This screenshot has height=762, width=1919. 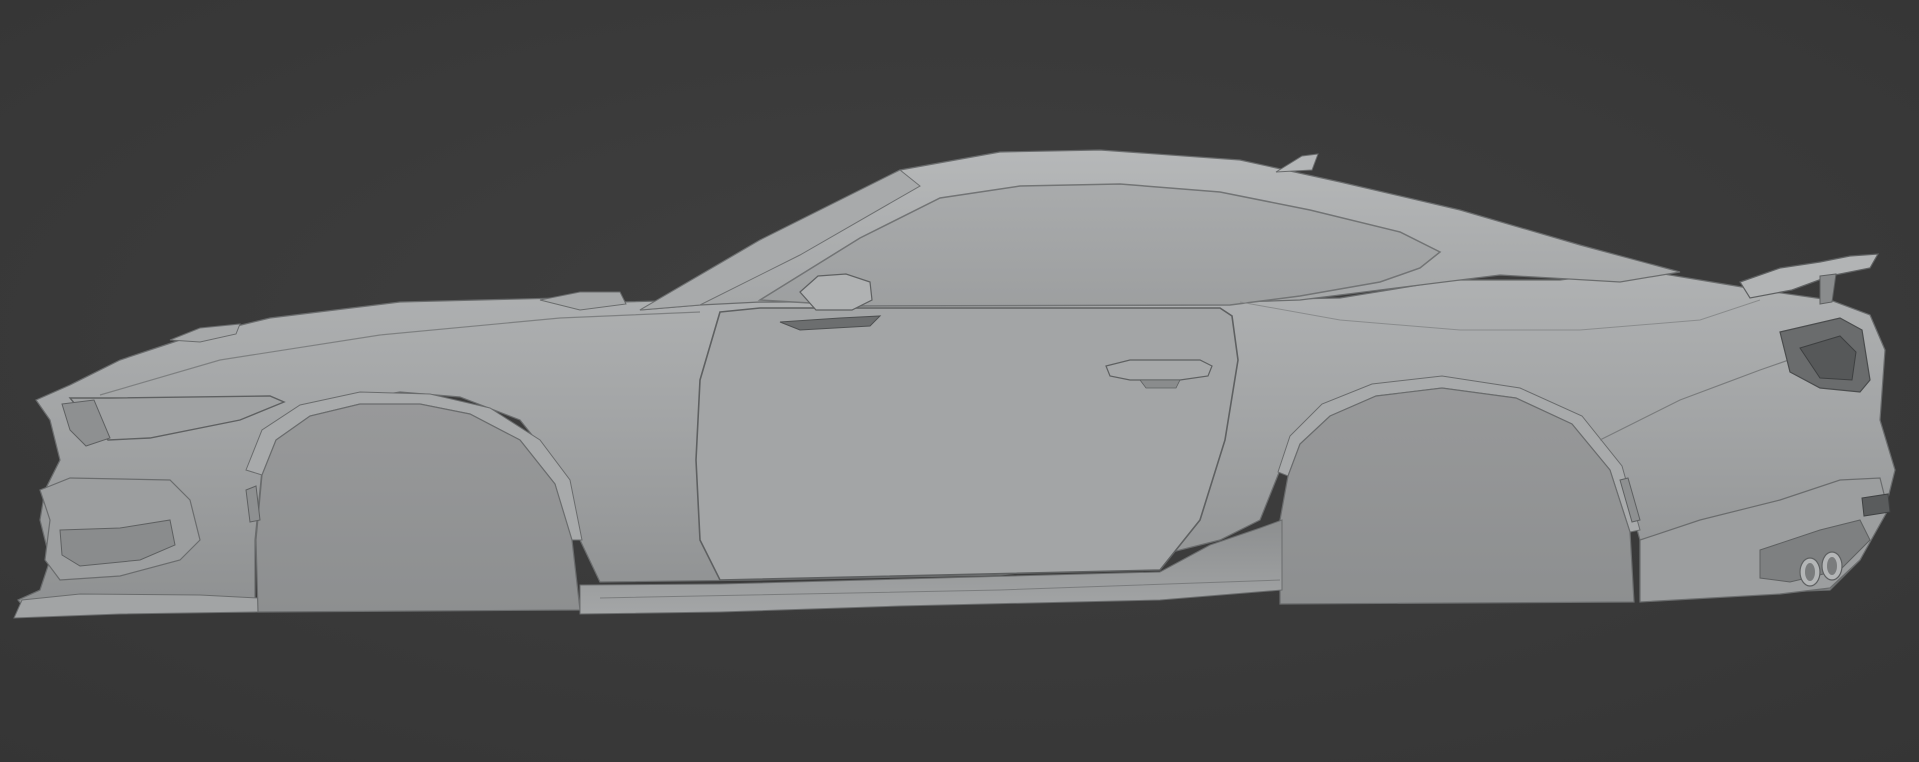 What do you see at coordinates (1832, 566) in the screenshot?
I see `exhaust-tip-2-inner` at bounding box center [1832, 566].